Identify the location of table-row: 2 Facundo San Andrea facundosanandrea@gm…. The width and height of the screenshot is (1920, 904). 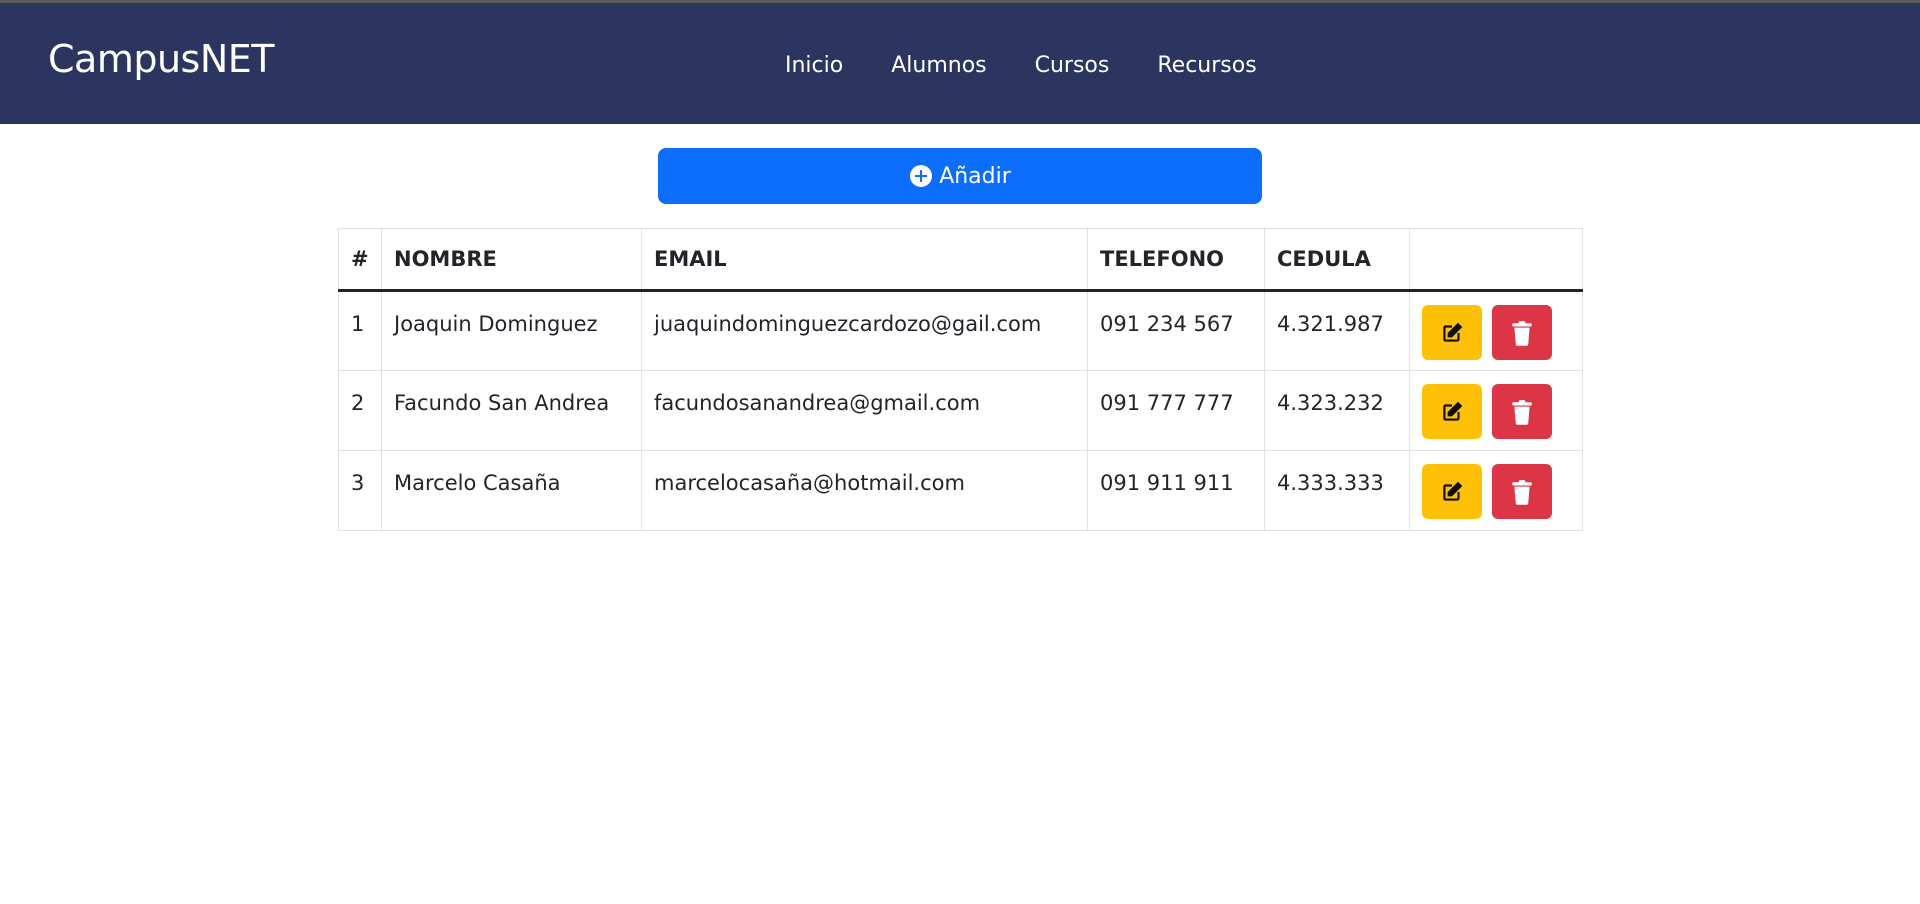
(960, 410).